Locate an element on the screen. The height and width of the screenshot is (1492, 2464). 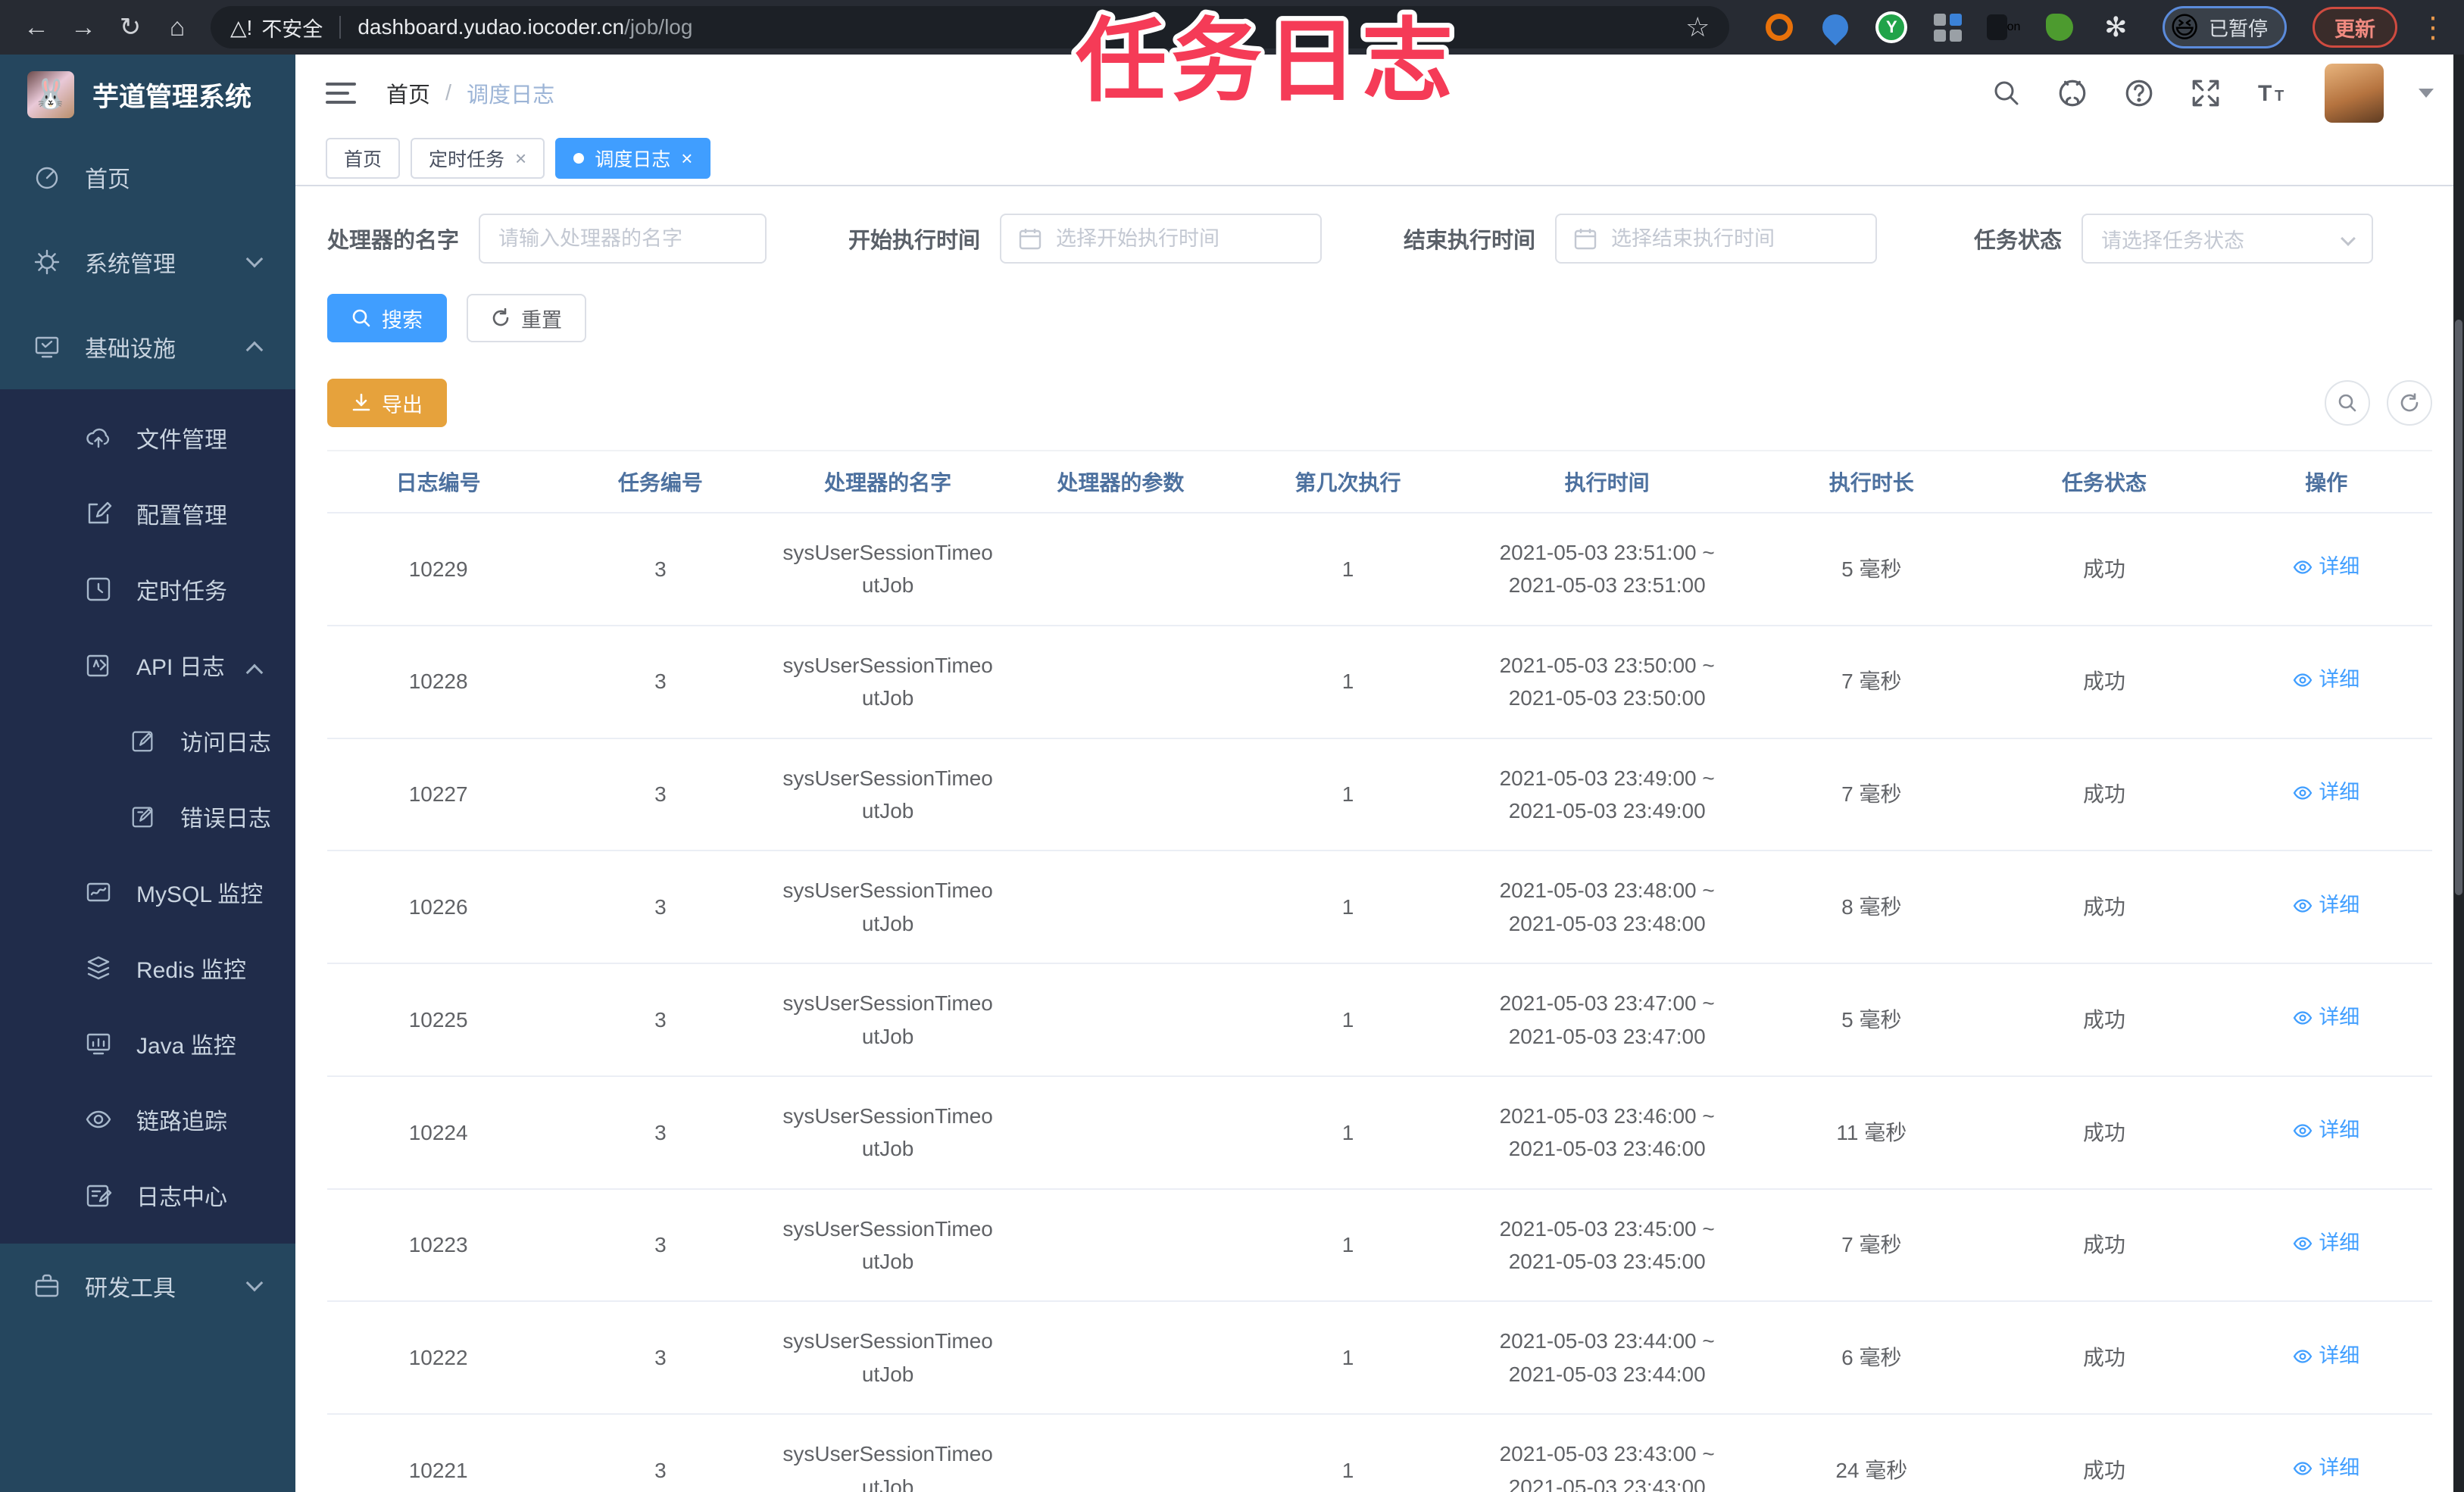
java-monitor-icon is located at coordinates (98, 1044).